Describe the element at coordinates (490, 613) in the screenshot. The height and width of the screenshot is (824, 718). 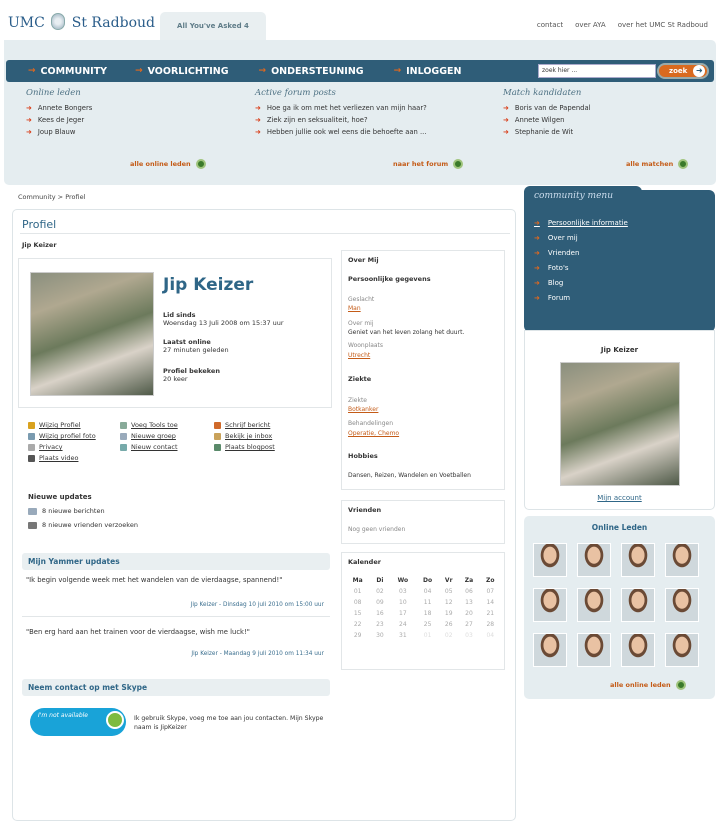
I see `day-cell: 21` at that location.